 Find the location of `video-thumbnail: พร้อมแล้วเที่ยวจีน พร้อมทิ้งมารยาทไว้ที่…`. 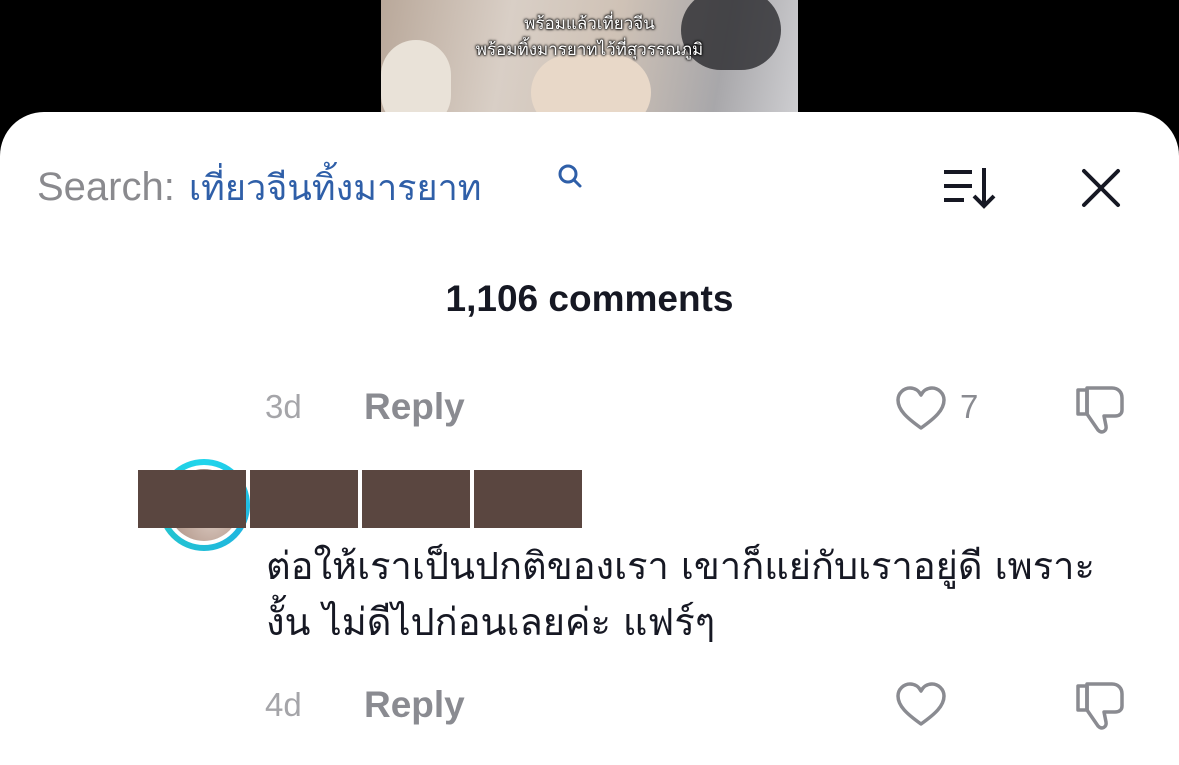

video-thumbnail: พร้อมแล้วเที่ยวจีน พร้อมทิ้งมารยาทไว้ที่… is located at coordinates (589, 65).